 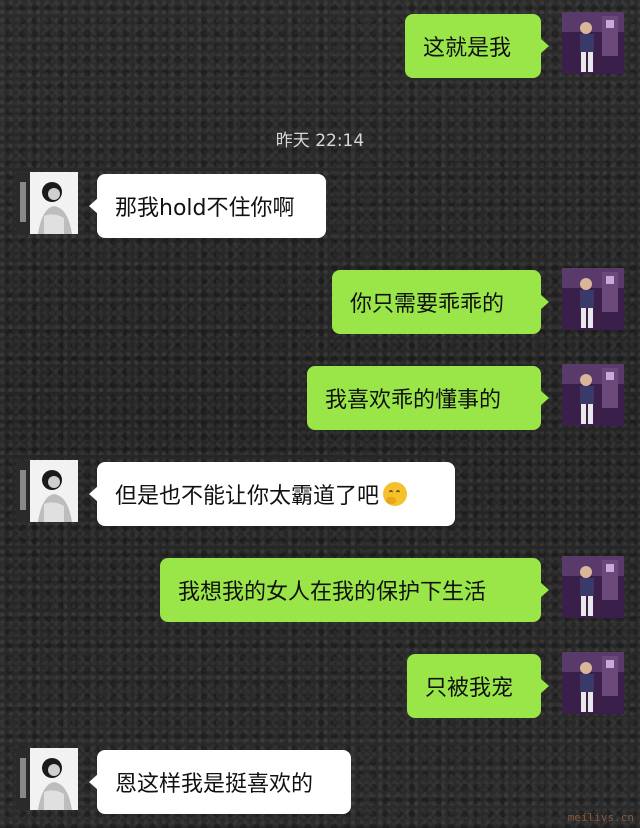 I want to click on sent-message-bubble: 只被我宠, so click(x=478, y=686).